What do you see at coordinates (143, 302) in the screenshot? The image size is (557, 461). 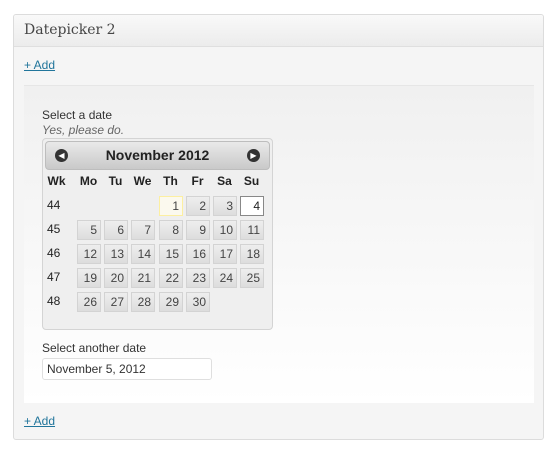 I see `calendar-day: 28` at bounding box center [143, 302].